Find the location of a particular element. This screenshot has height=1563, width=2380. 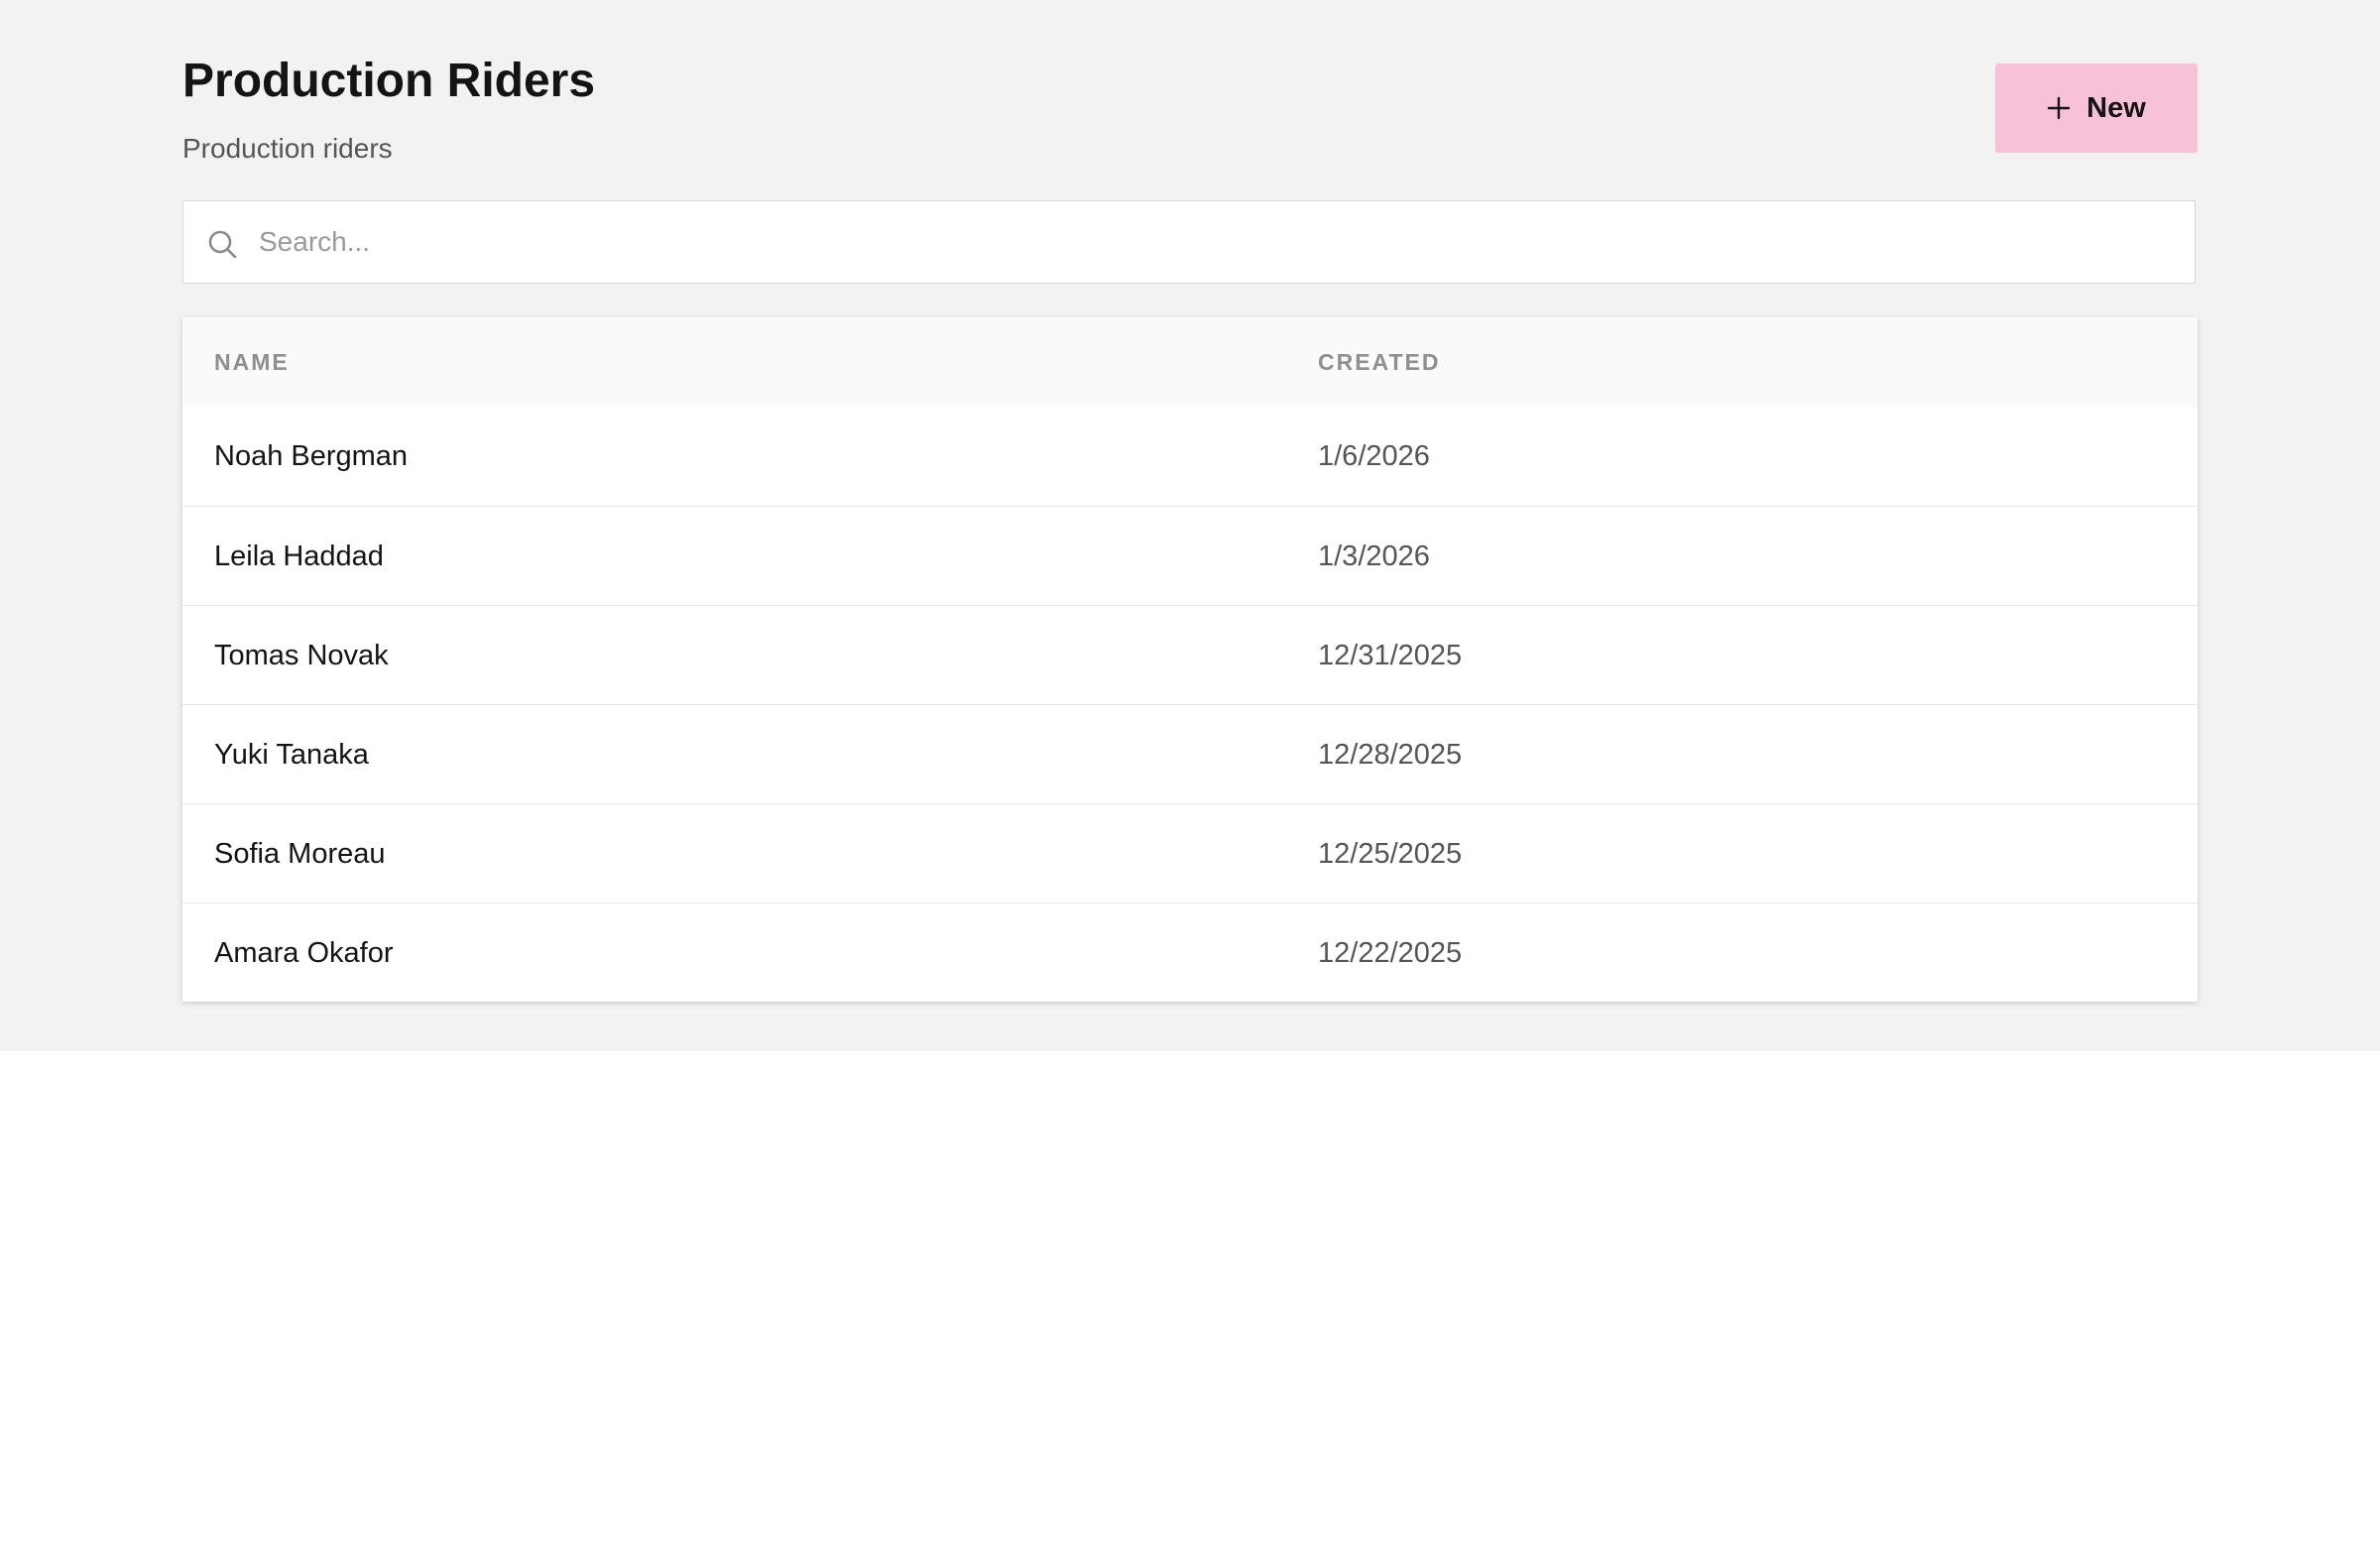

column-header-created: CREATED is located at coordinates (1379, 362).